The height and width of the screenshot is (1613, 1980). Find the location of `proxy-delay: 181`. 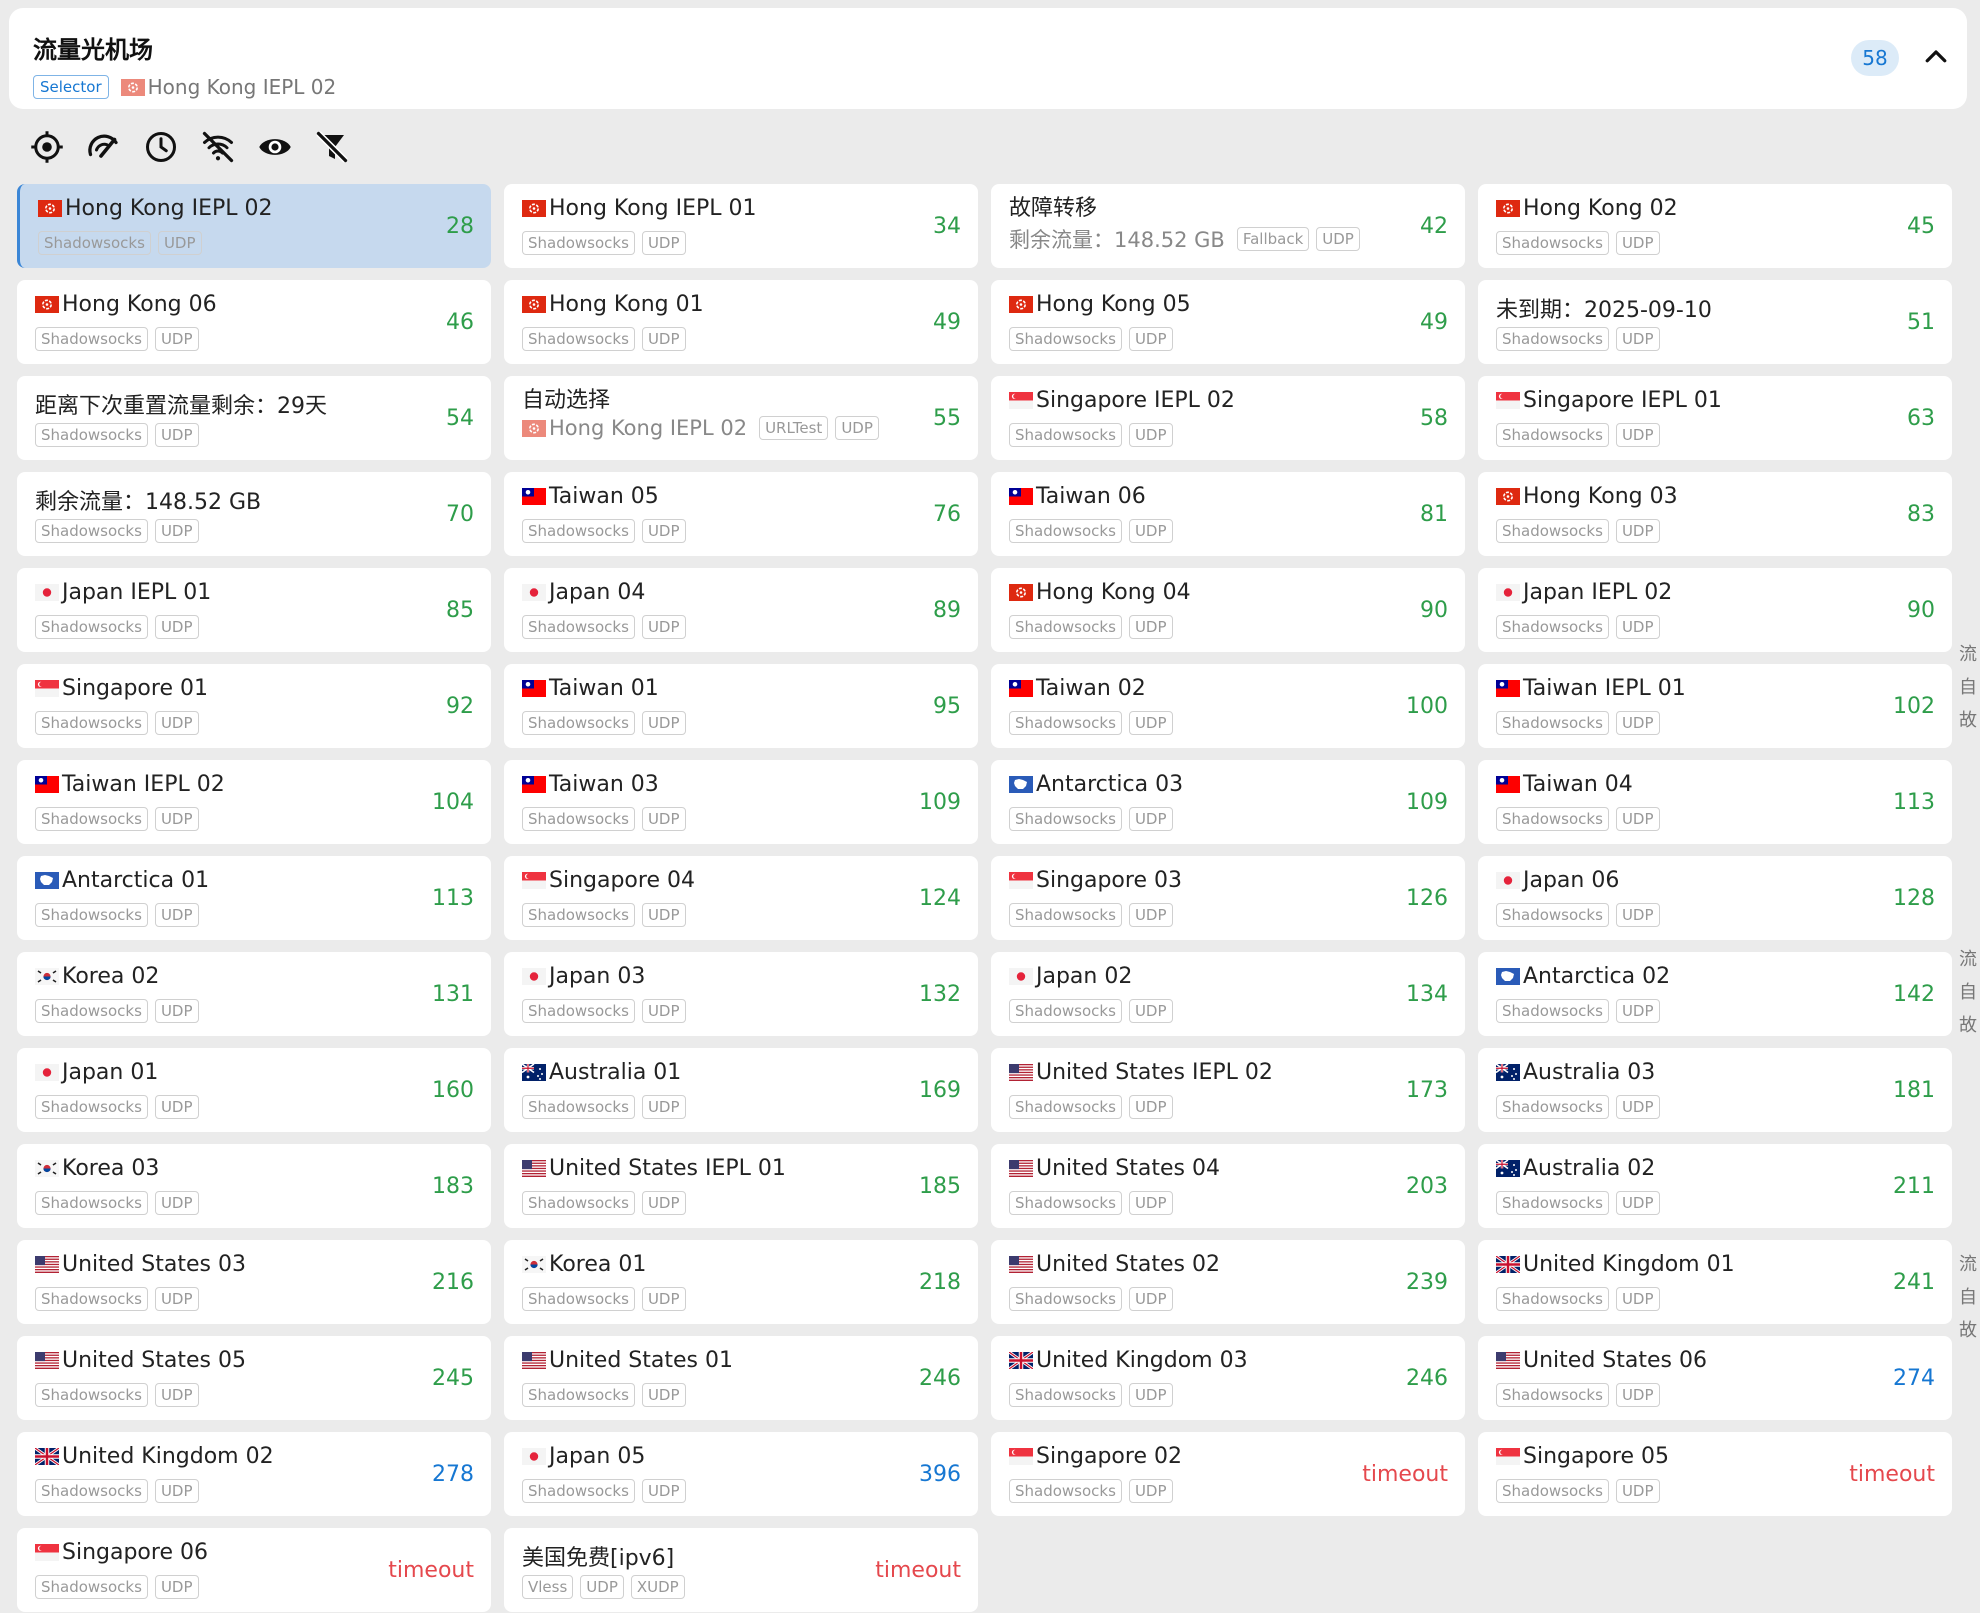

proxy-delay: 181 is located at coordinates (1914, 1090).